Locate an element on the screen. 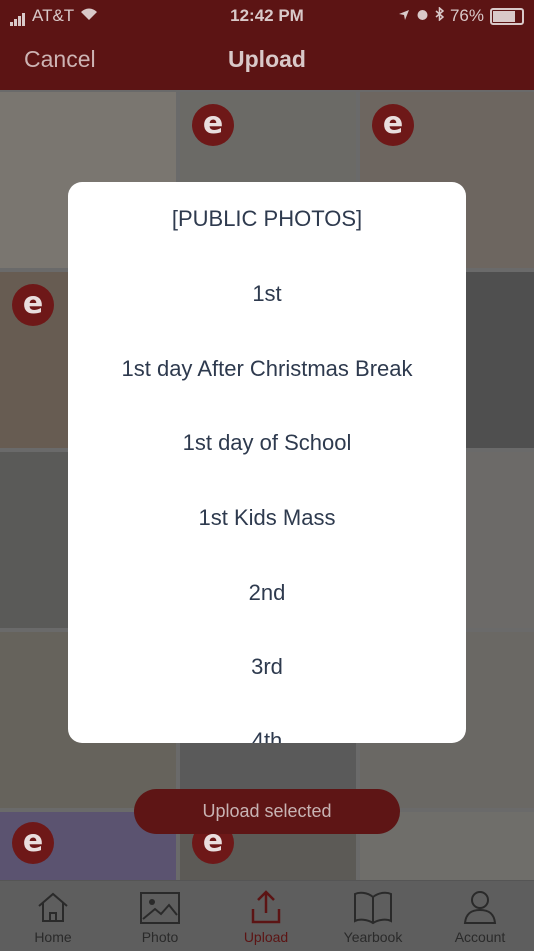  bluetooth-icon is located at coordinates (440, 16).